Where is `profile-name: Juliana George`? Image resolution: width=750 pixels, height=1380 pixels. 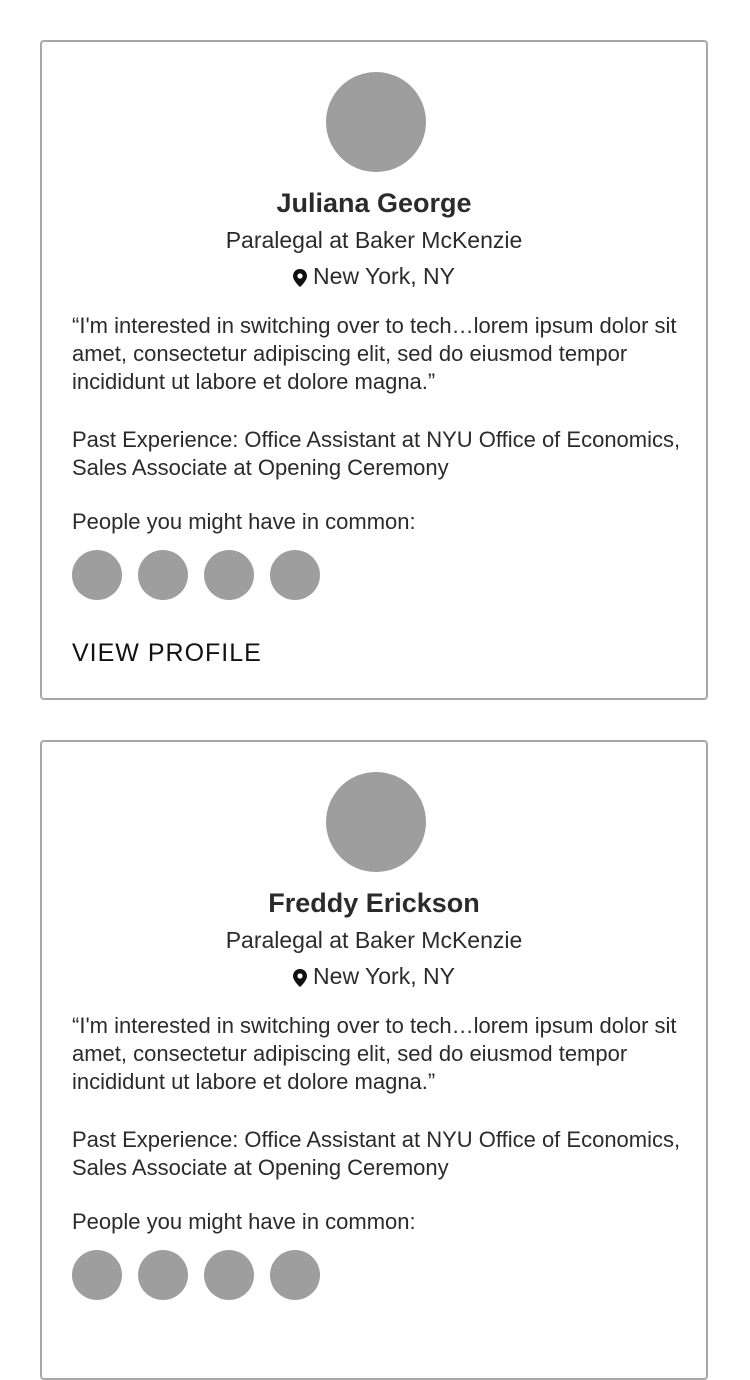
profile-name: Juliana George is located at coordinates (374, 203).